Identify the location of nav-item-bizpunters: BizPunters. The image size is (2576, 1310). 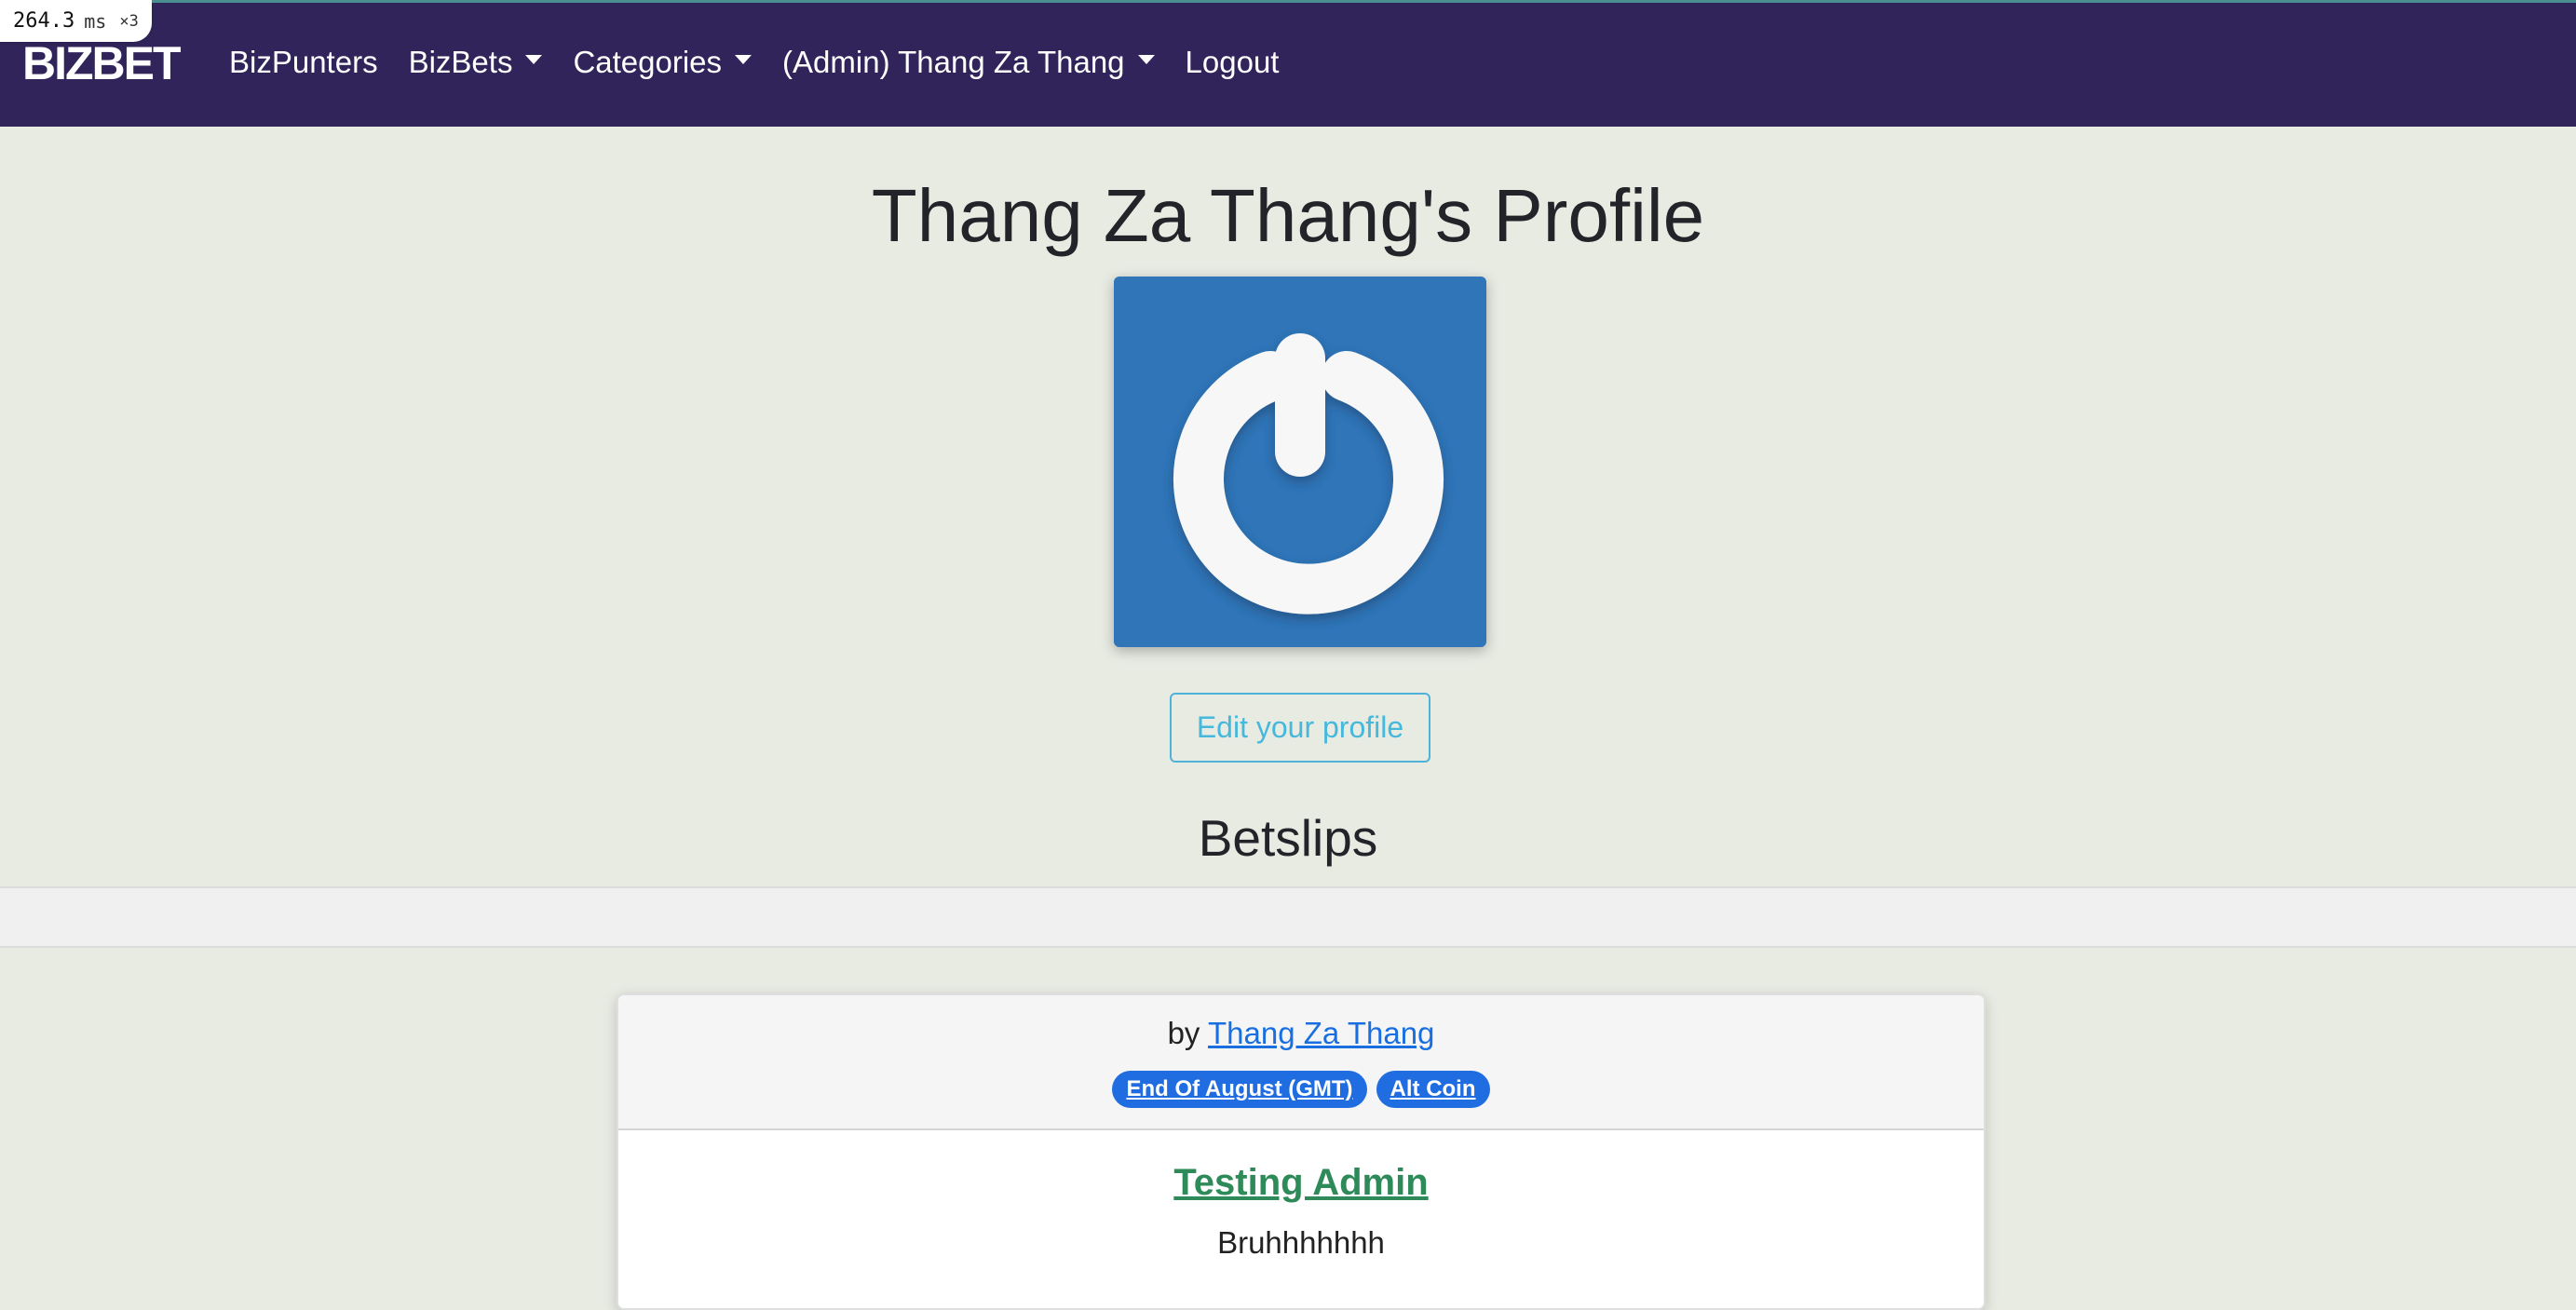
(303, 62).